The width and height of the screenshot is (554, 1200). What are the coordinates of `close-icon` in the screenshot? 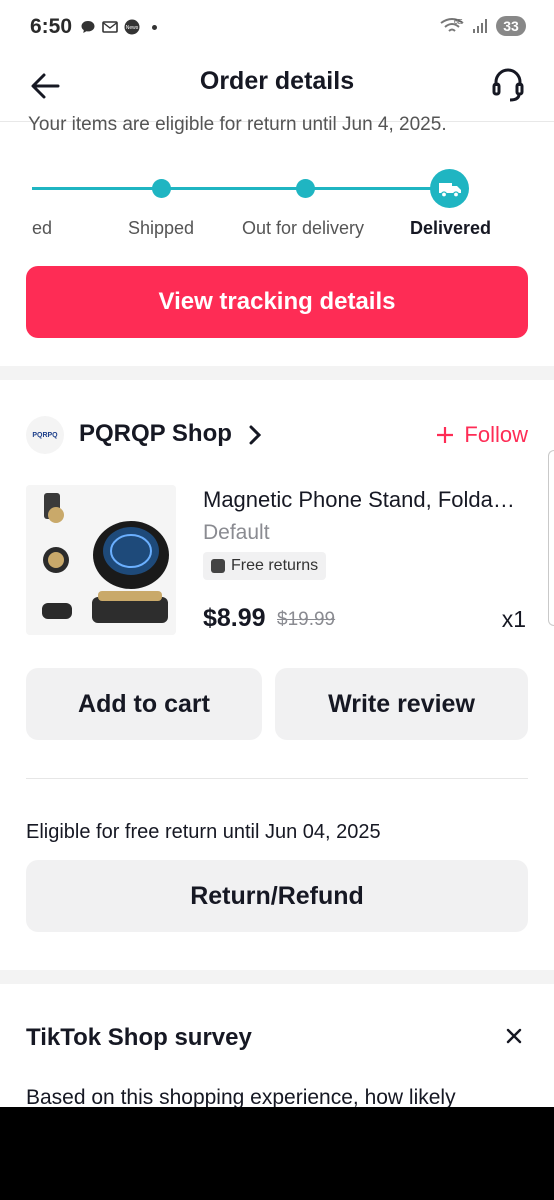 It's located at (514, 1036).